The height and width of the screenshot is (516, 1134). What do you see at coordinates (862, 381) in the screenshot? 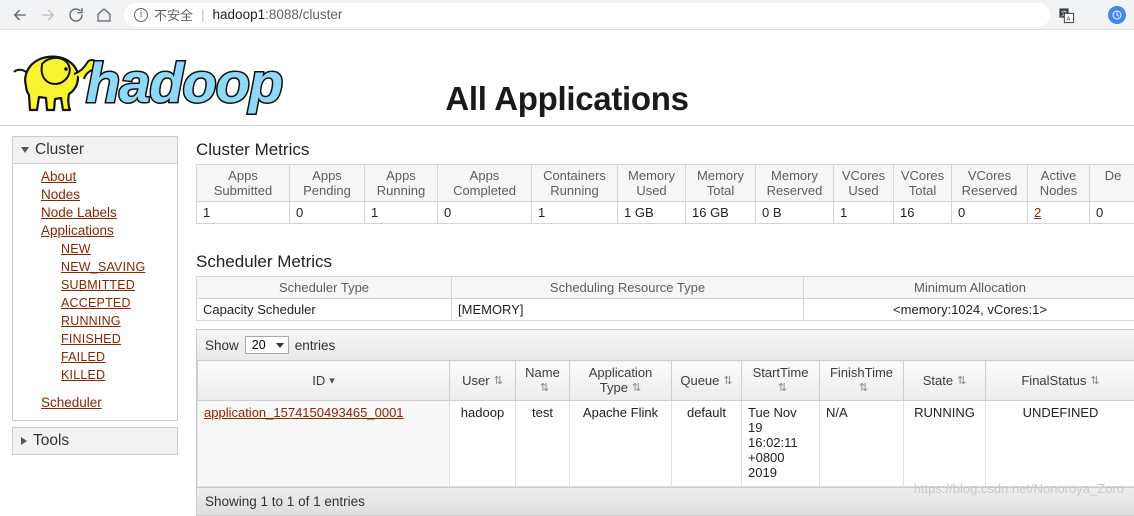
I see `th-finish-time: FinishTime⇅` at bounding box center [862, 381].